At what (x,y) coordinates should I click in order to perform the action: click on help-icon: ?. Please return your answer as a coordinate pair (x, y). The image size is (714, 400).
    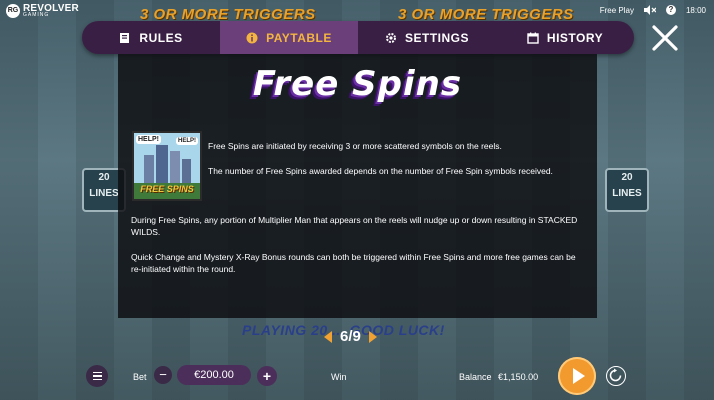
    Looking at the image, I should click on (670, 10).